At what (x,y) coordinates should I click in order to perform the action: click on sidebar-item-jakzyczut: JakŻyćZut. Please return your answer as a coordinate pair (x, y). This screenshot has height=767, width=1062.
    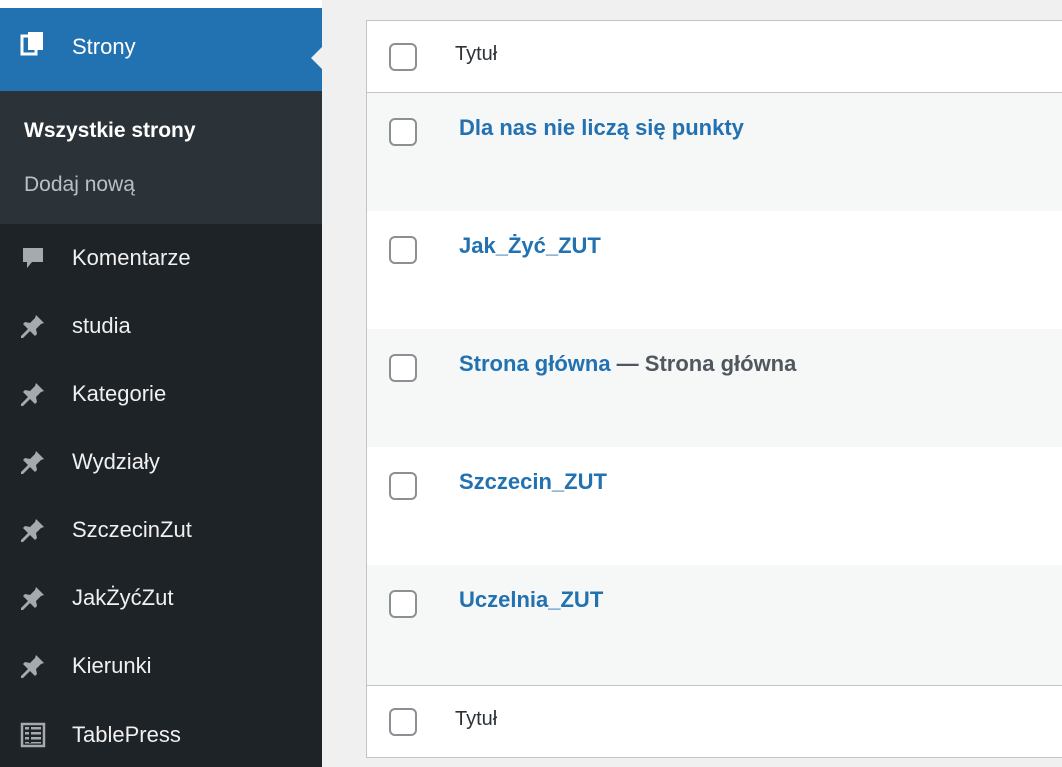
    Looking at the image, I should click on (161, 598).